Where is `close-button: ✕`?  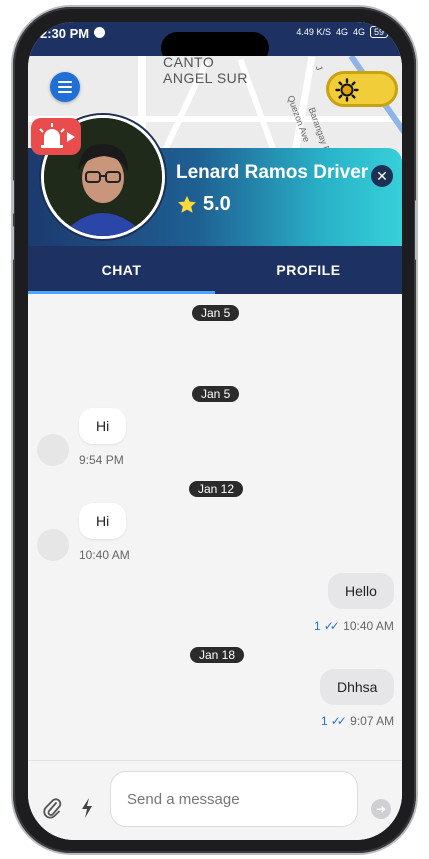
close-button: ✕ is located at coordinates (382, 176).